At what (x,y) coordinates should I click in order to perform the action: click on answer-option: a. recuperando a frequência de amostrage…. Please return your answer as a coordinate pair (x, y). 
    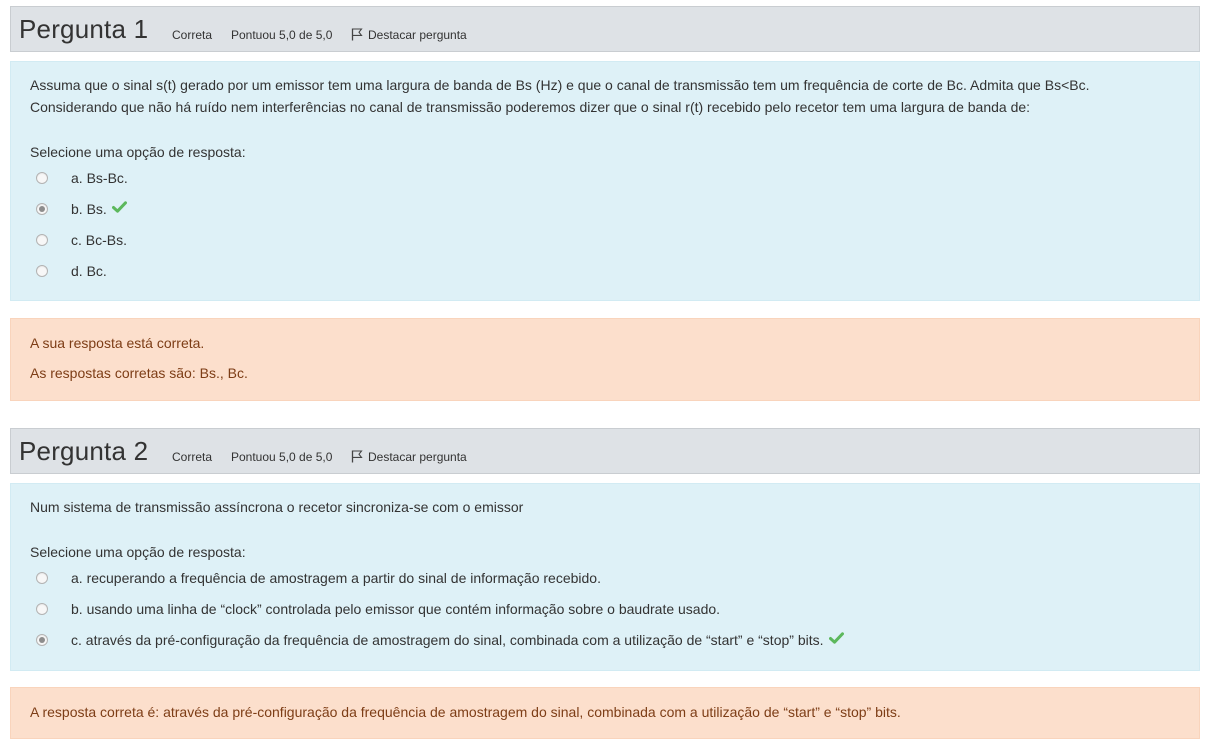
    Looking at the image, I should click on (318, 578).